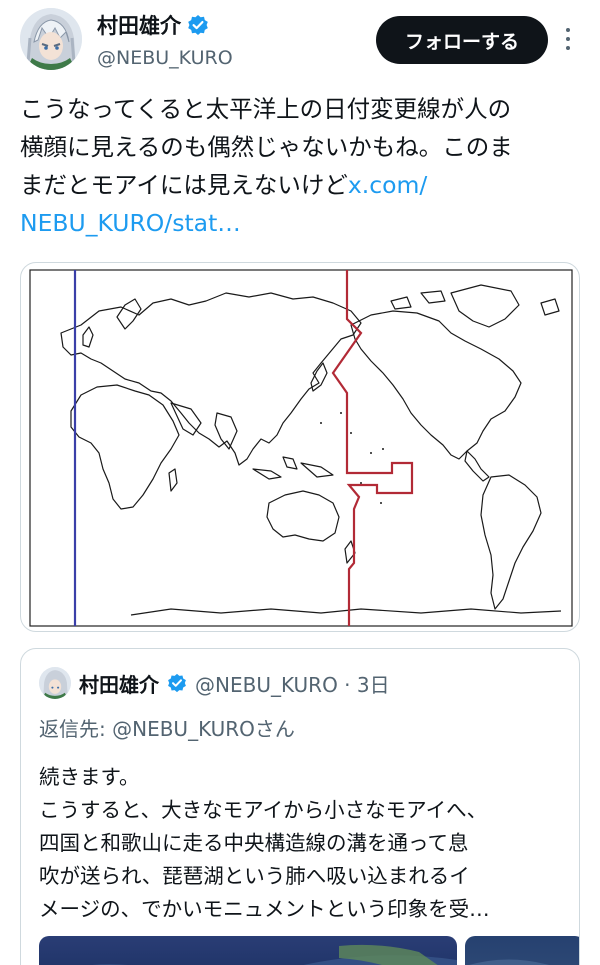  I want to click on reply-mention: @NEBU_KUROさん, so click(203, 729).